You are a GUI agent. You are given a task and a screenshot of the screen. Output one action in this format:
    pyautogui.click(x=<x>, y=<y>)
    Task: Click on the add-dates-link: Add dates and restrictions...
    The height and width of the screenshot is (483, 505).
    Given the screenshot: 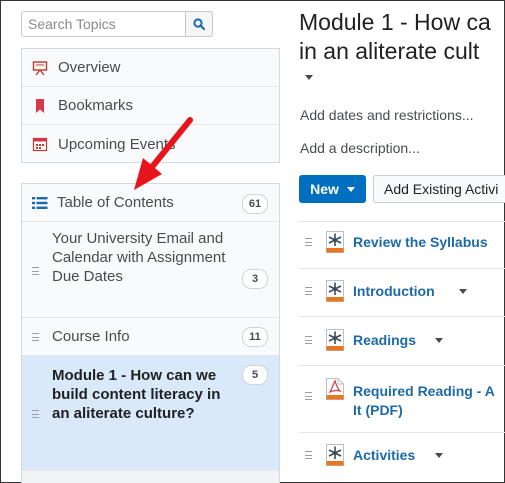 What is the action you would take?
    pyautogui.click(x=387, y=115)
    